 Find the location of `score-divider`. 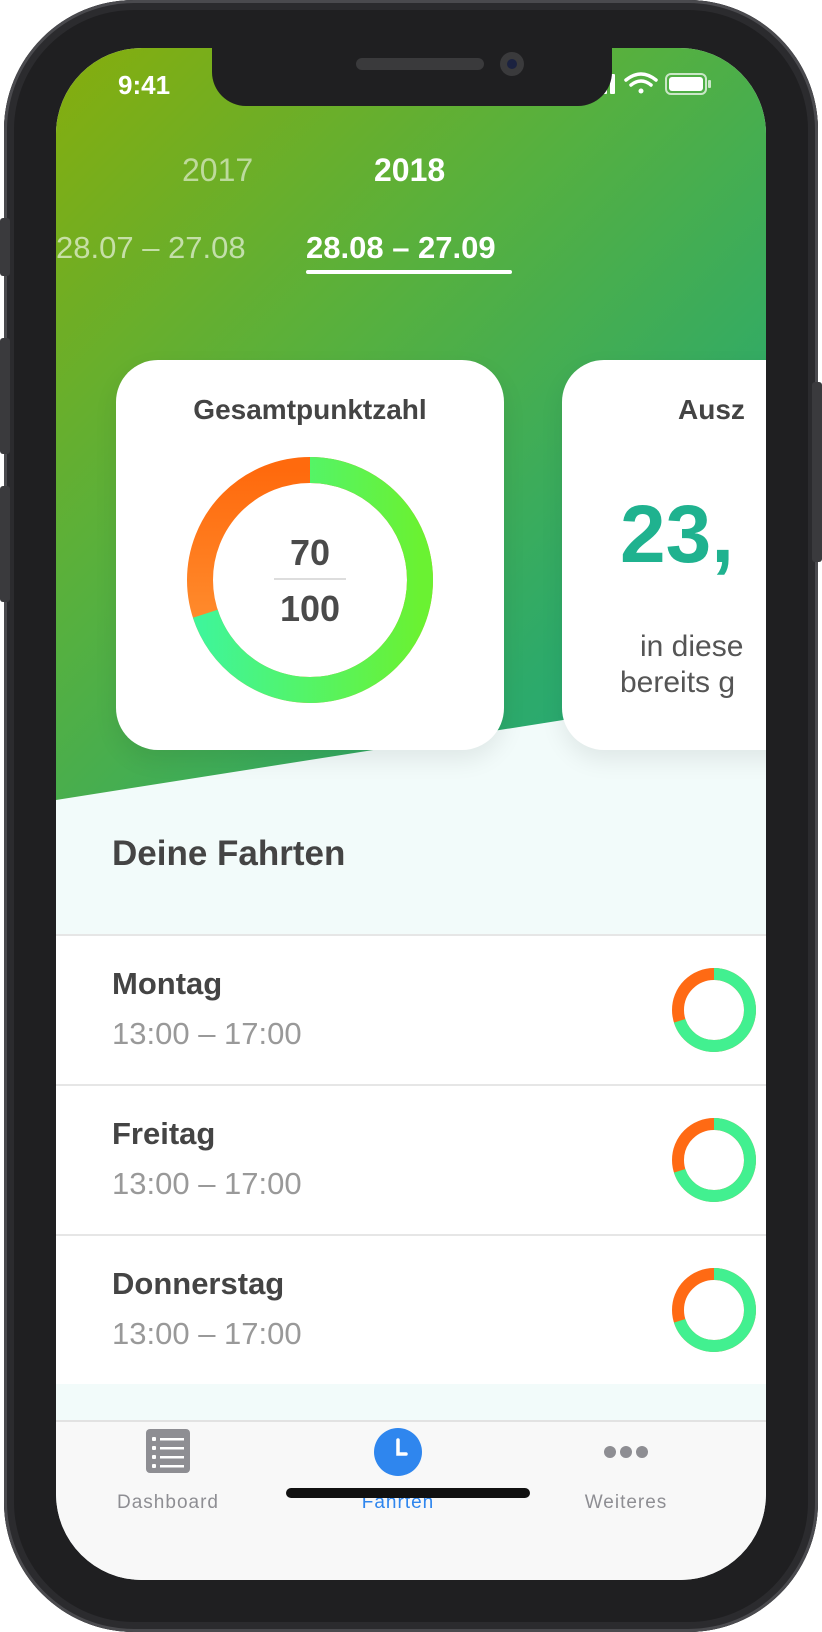

score-divider is located at coordinates (310, 579).